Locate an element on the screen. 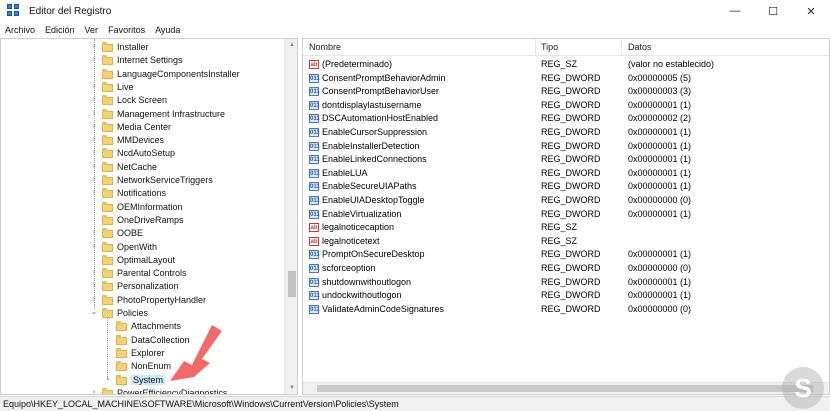 The width and height of the screenshot is (830, 411). list-horizontal-scrollbar is located at coordinates (566, 388).